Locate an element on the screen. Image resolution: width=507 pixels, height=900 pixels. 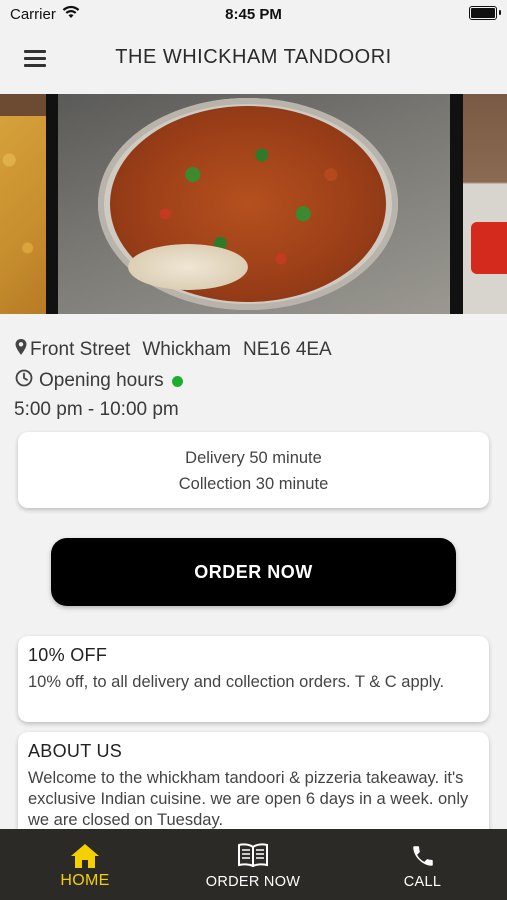
order-now-button: ORDER NOW is located at coordinates (253, 572).